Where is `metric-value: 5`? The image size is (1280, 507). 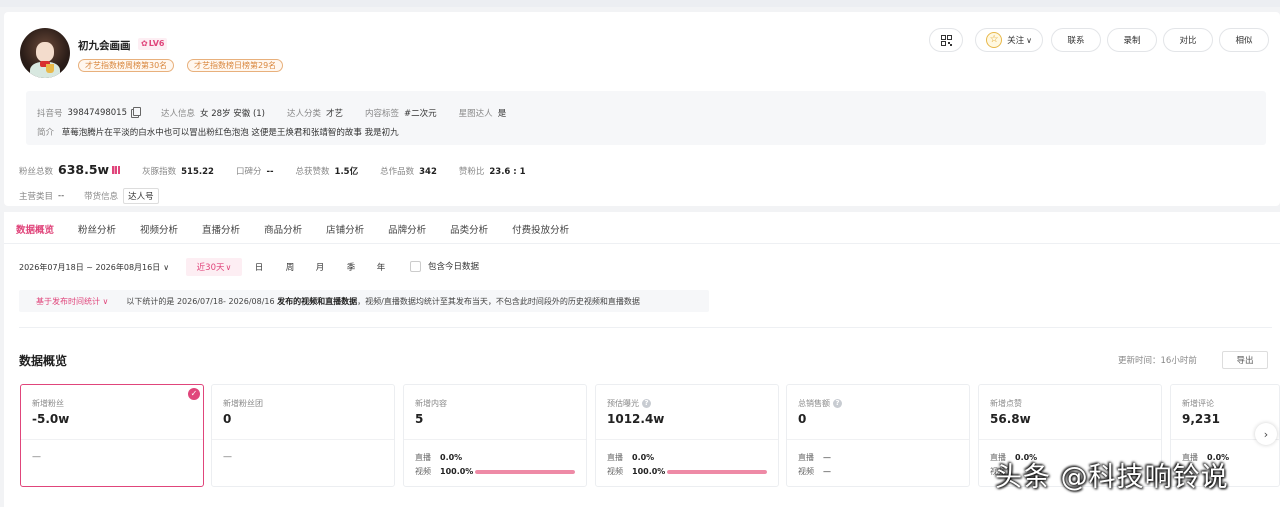 metric-value: 5 is located at coordinates (419, 419).